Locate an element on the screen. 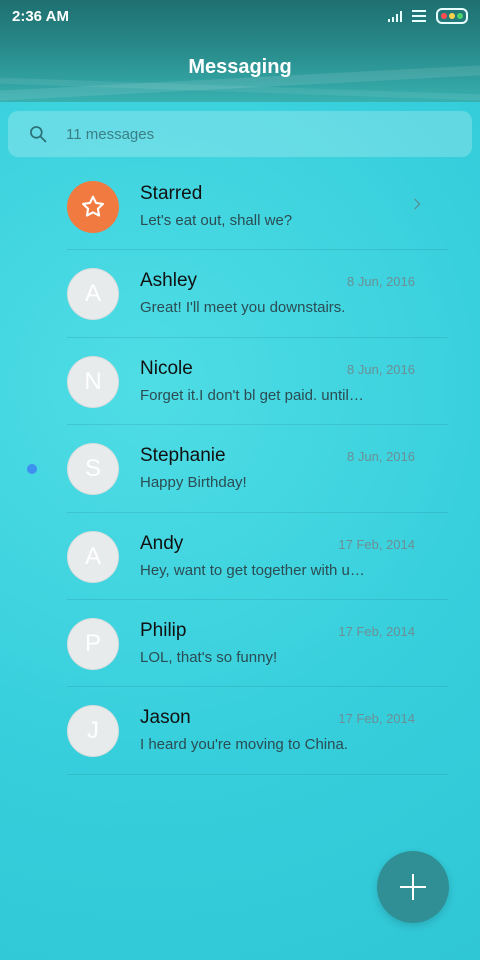 This screenshot has width=480, height=960. avatar: P is located at coordinates (93, 643).